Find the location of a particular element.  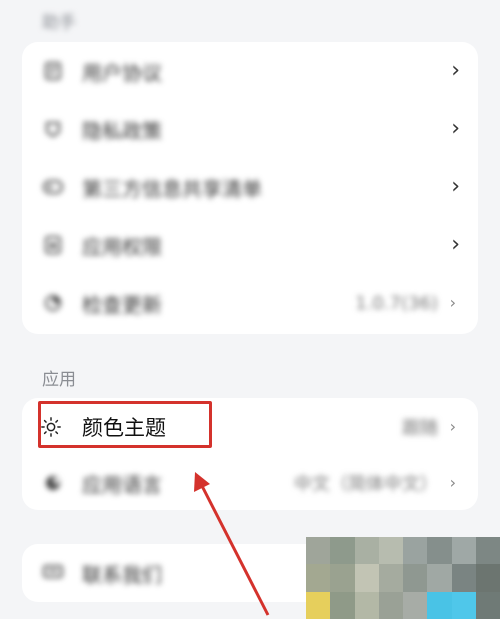

annotation-highlight-box is located at coordinates (125, 424).